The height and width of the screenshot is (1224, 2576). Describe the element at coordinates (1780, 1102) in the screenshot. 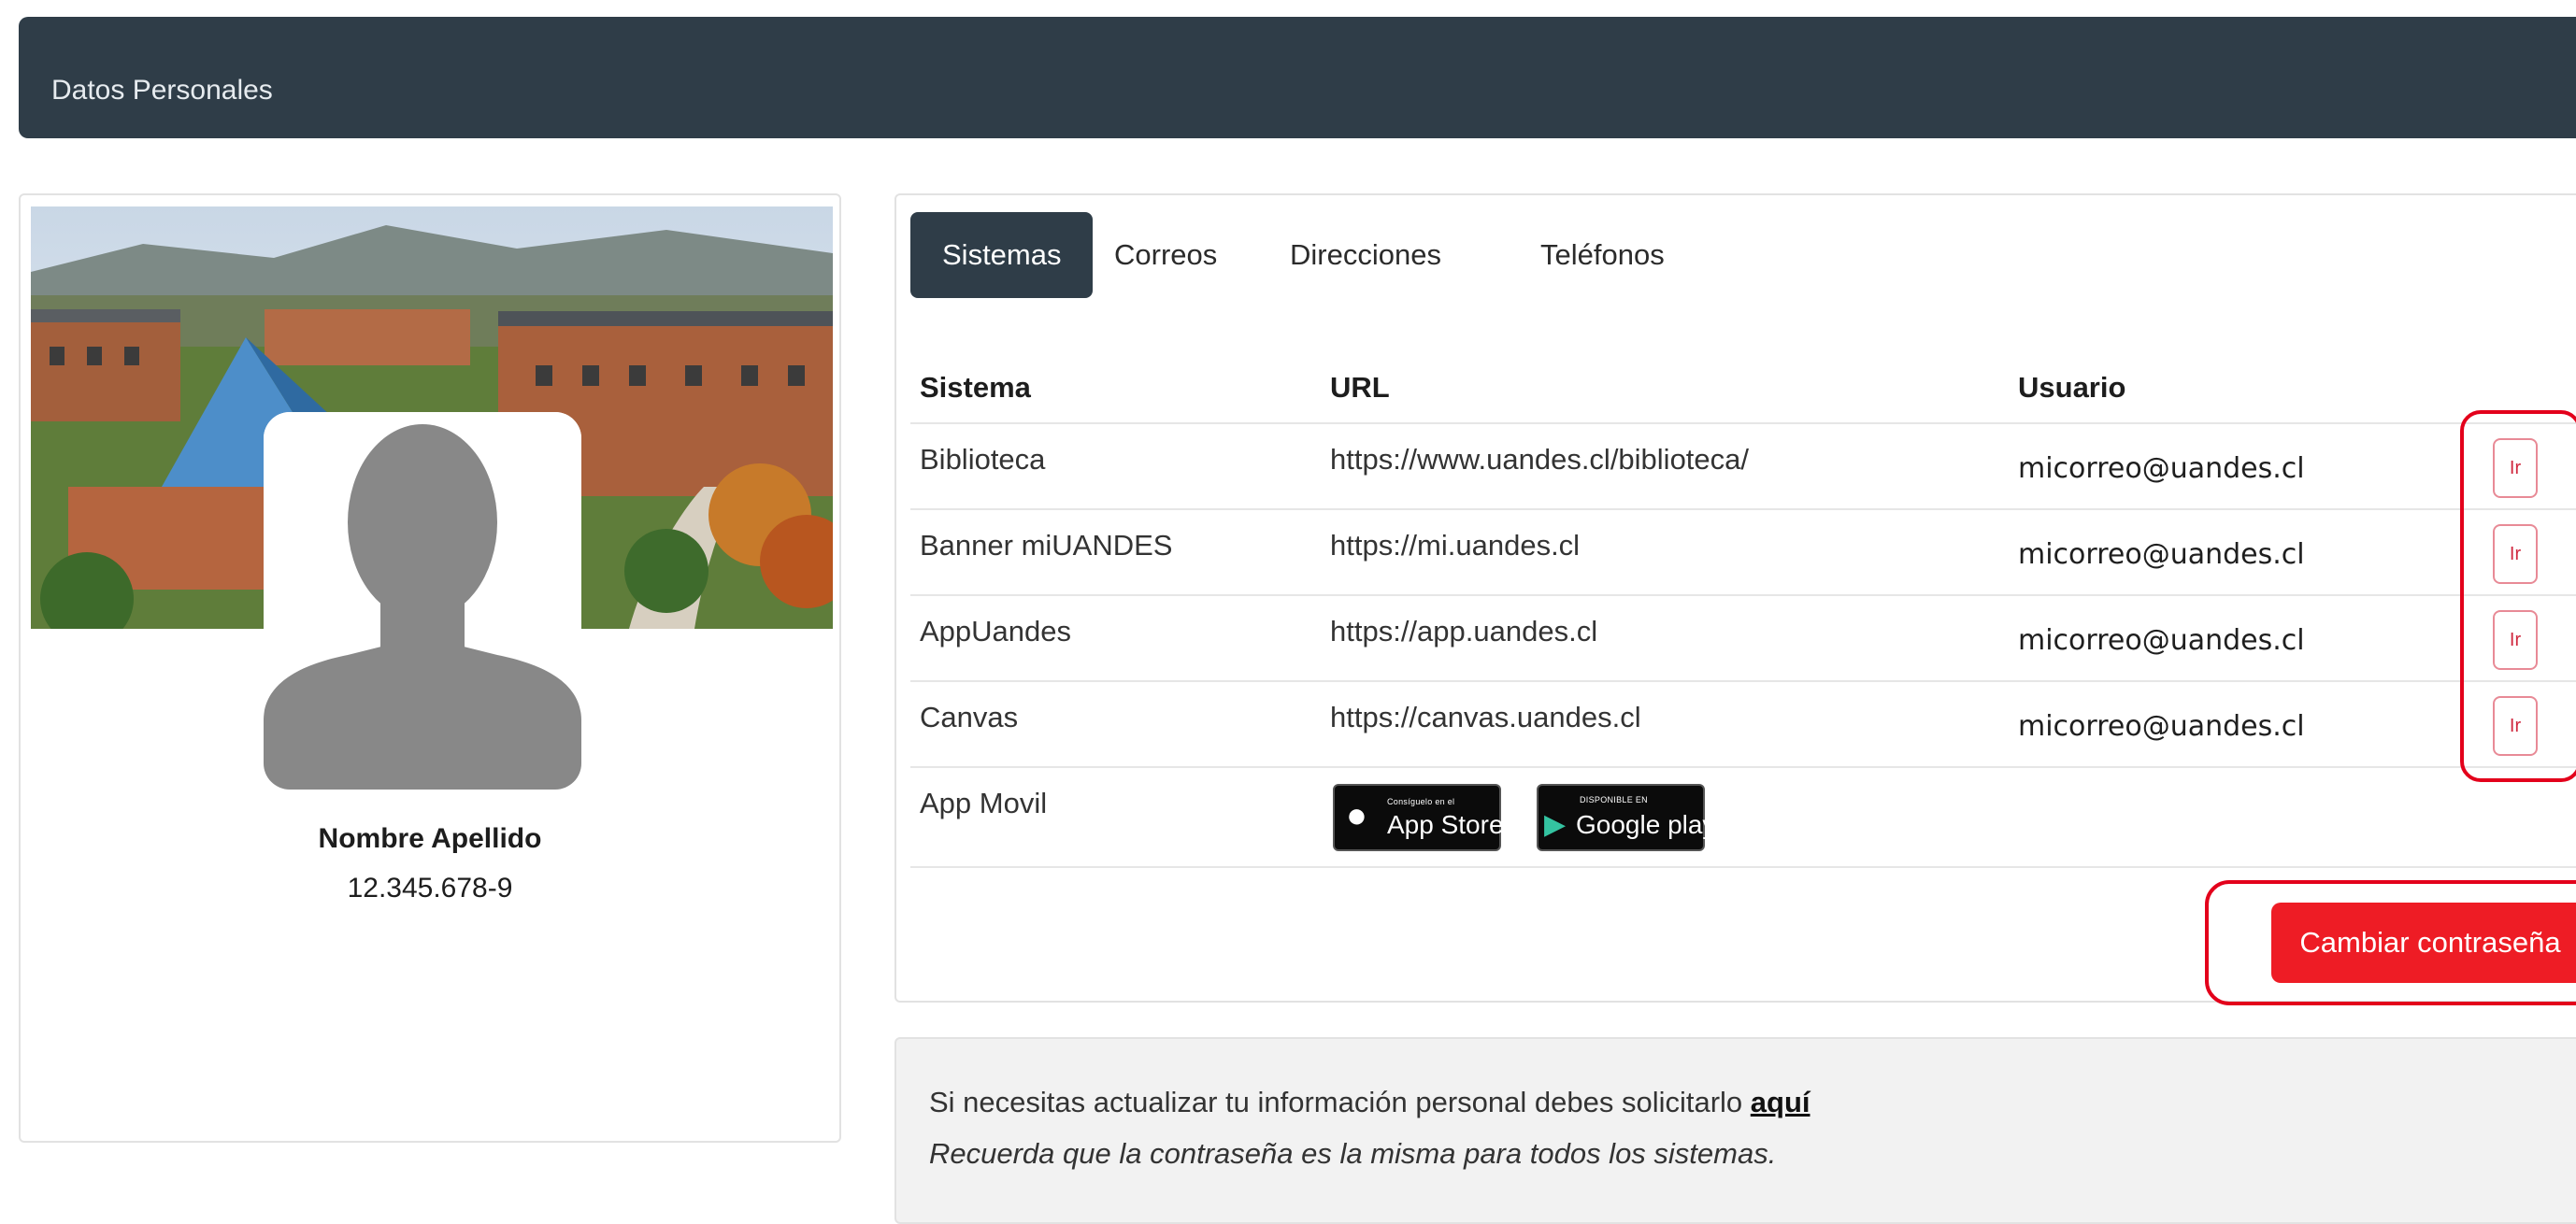

I see `request-update-link: aquí` at that location.